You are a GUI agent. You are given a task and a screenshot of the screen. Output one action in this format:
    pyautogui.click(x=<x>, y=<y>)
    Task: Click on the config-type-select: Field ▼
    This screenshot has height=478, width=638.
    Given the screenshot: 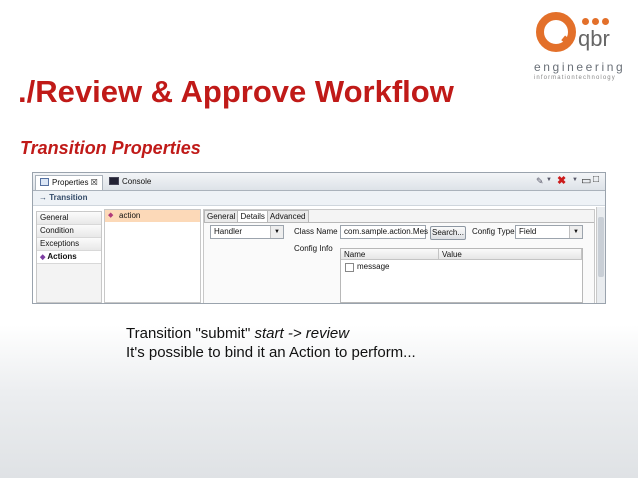 What is the action you would take?
    pyautogui.click(x=549, y=232)
    